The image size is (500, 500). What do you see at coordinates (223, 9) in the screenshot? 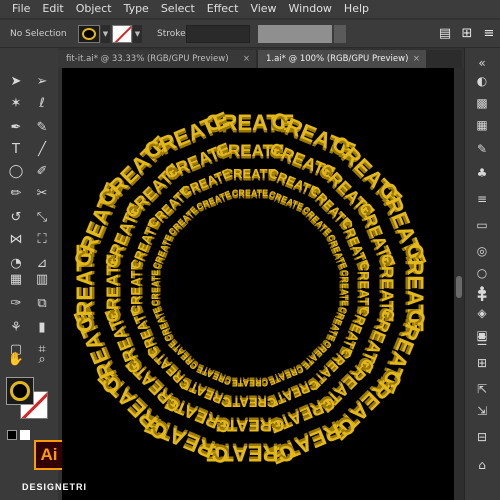
I see `menu-effect: Effect` at bounding box center [223, 9].